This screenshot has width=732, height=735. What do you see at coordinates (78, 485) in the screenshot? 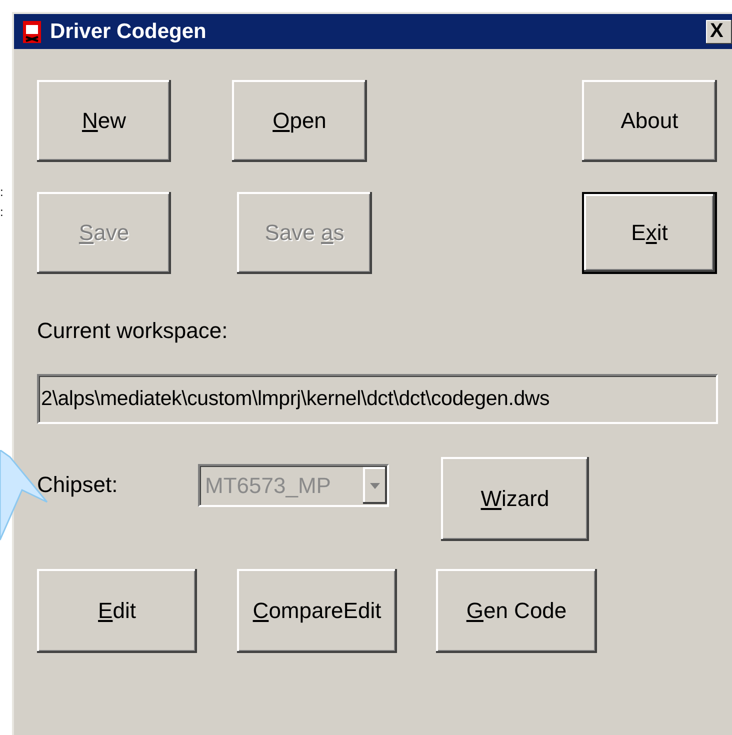
I see `chipset-label: Chipset:` at bounding box center [78, 485].